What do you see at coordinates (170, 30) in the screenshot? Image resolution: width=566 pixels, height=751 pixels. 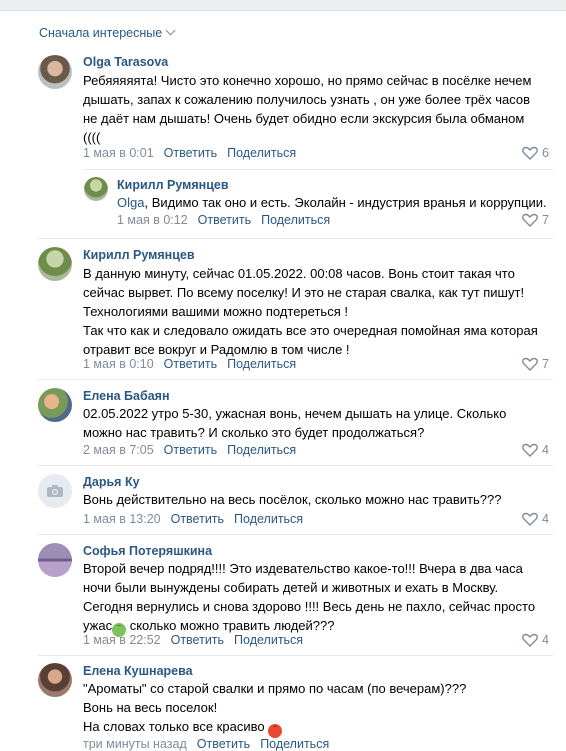 I see `chevron-down-icon` at bounding box center [170, 30].